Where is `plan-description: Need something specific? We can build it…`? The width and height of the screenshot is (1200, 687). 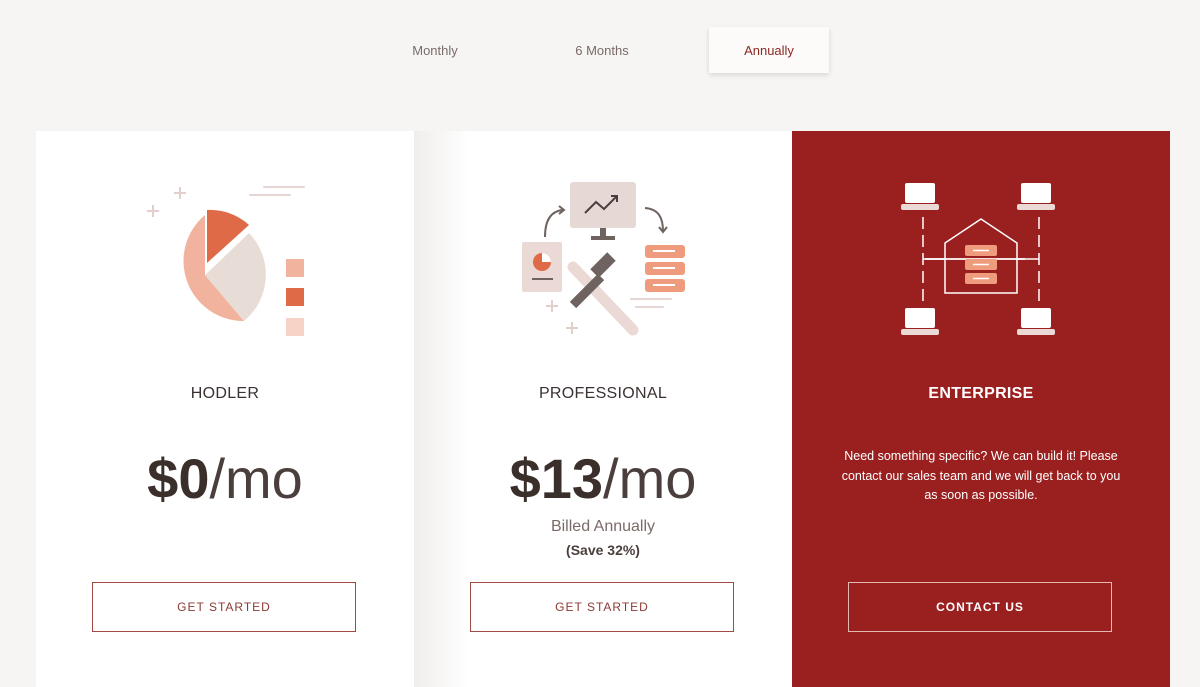
plan-description: Need something specific? We can build it… is located at coordinates (981, 475).